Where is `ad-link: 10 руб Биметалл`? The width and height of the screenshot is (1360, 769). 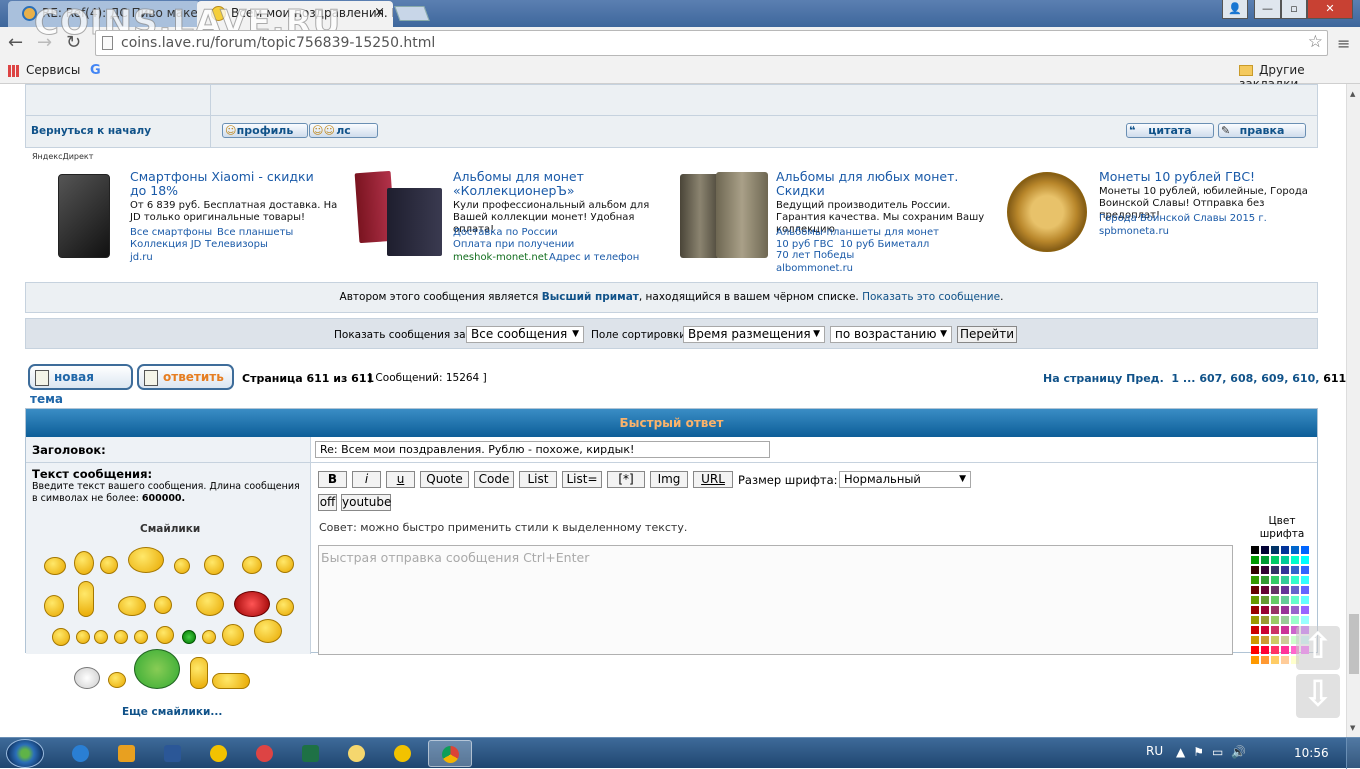
ad-link: 10 руб Биметалл is located at coordinates (884, 244).